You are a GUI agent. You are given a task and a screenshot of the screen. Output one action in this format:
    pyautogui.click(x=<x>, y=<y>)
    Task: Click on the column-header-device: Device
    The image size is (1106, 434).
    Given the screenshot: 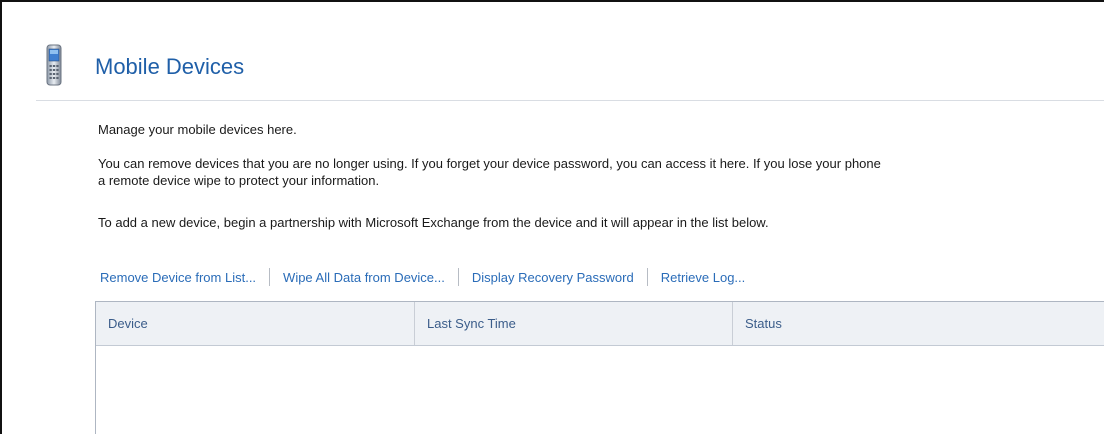 What is the action you would take?
    pyautogui.click(x=255, y=323)
    